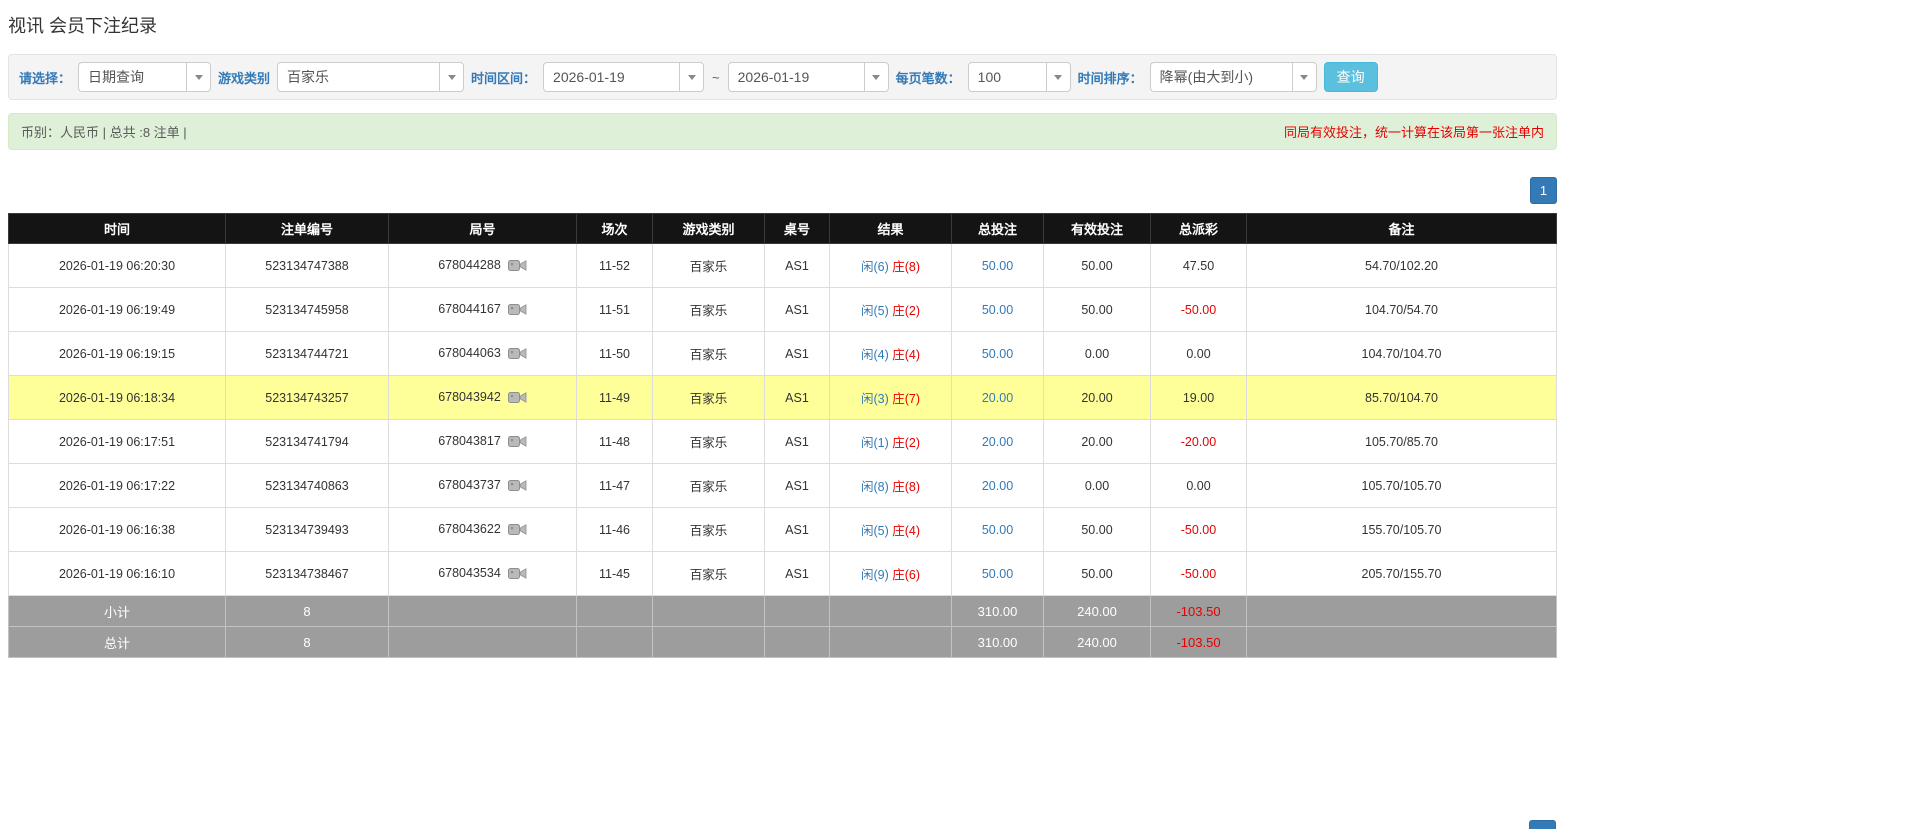  I want to click on page-size-select, so click(1019, 77).